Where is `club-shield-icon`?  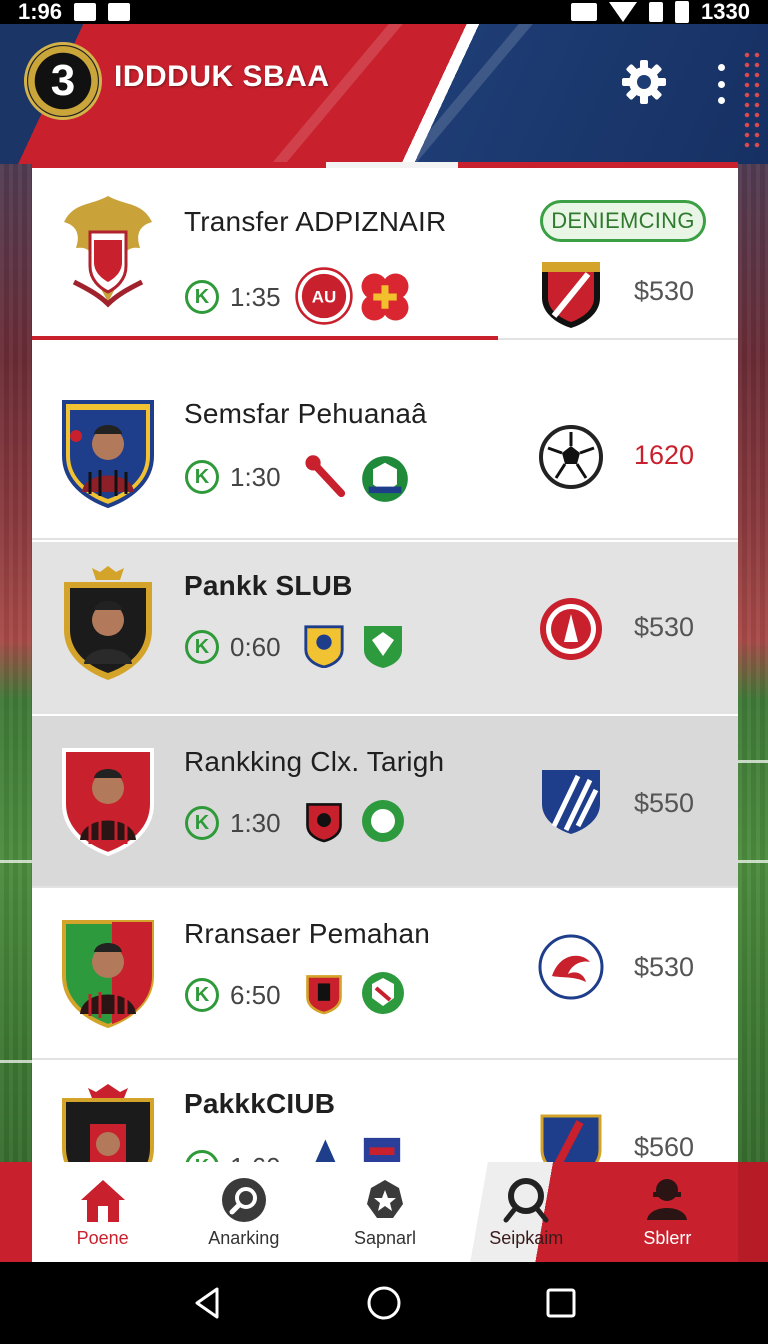 club-shield-icon is located at coordinates (571, 295).